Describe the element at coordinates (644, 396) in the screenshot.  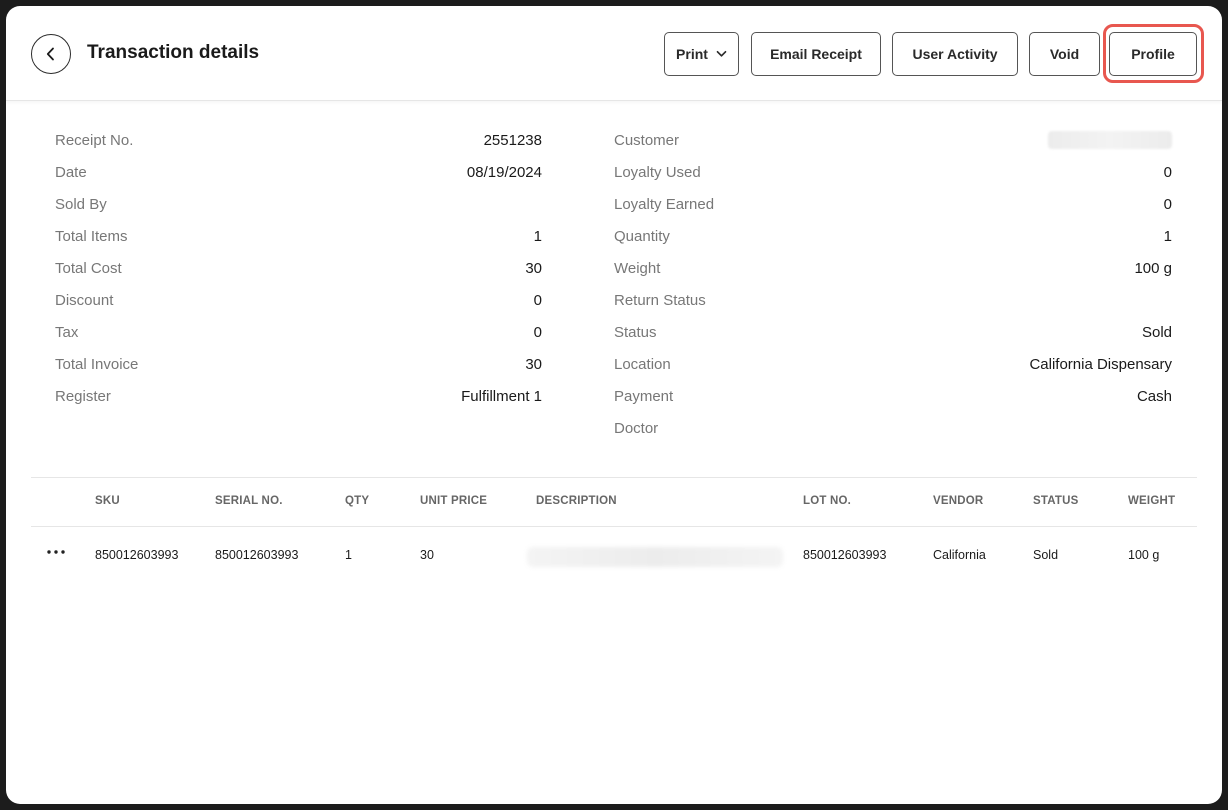
I see `detail-label: Payment` at that location.